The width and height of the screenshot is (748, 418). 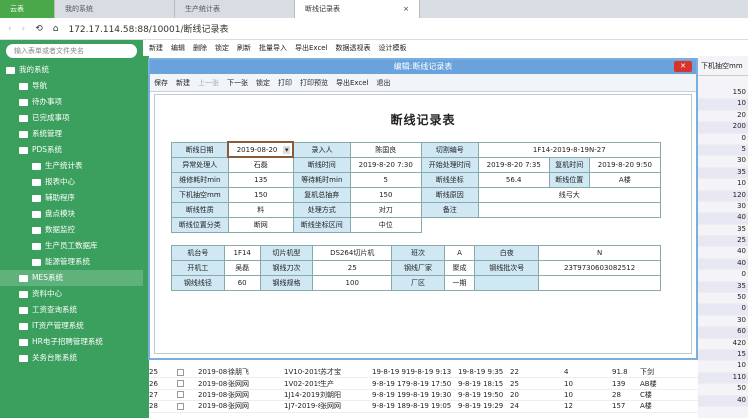 I want to click on sidebar-item: PDS系统, so click(x=71, y=150).